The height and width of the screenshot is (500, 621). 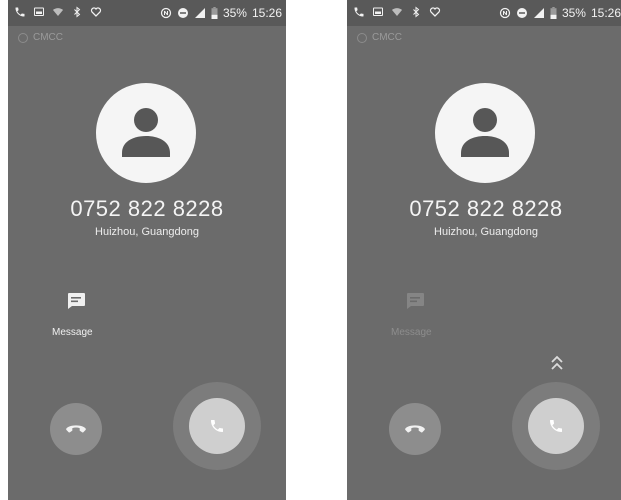 What do you see at coordinates (557, 362) in the screenshot?
I see `swipe-up-icon` at bounding box center [557, 362].